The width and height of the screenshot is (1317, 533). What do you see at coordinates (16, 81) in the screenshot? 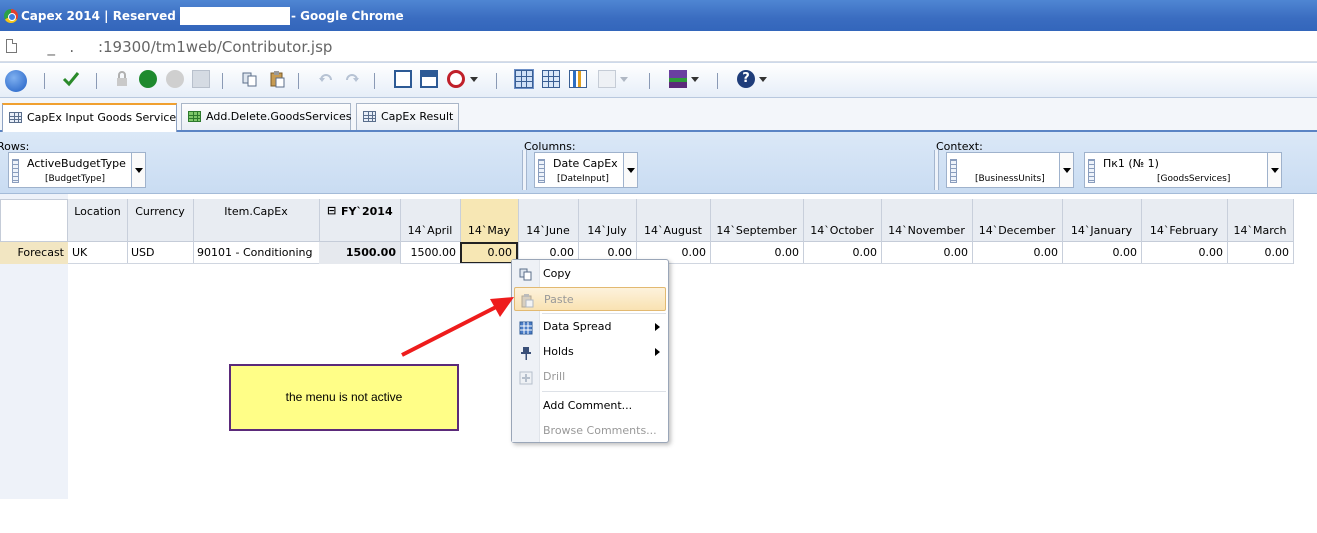
I see `navigation-menu-icon` at bounding box center [16, 81].